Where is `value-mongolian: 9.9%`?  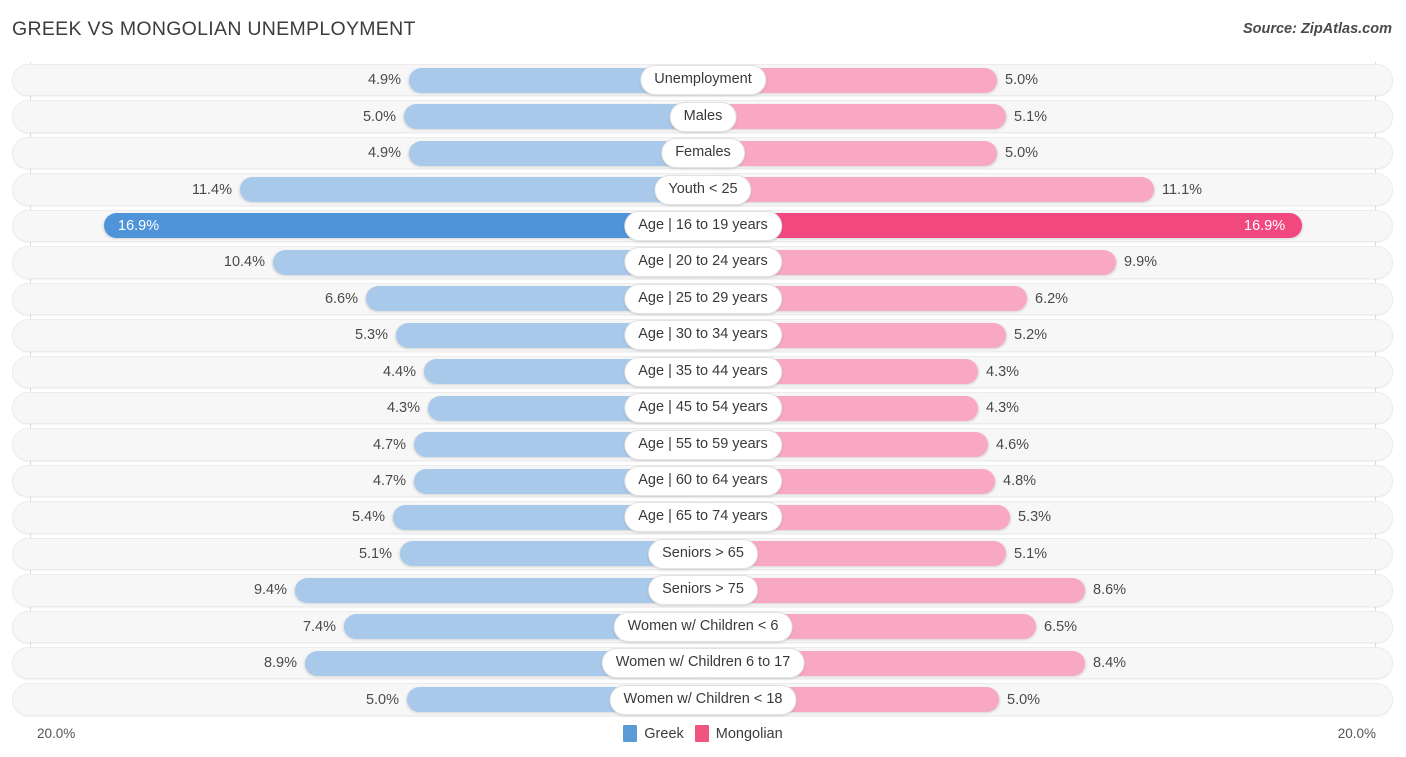
value-mongolian: 9.9% is located at coordinates (1141, 262).